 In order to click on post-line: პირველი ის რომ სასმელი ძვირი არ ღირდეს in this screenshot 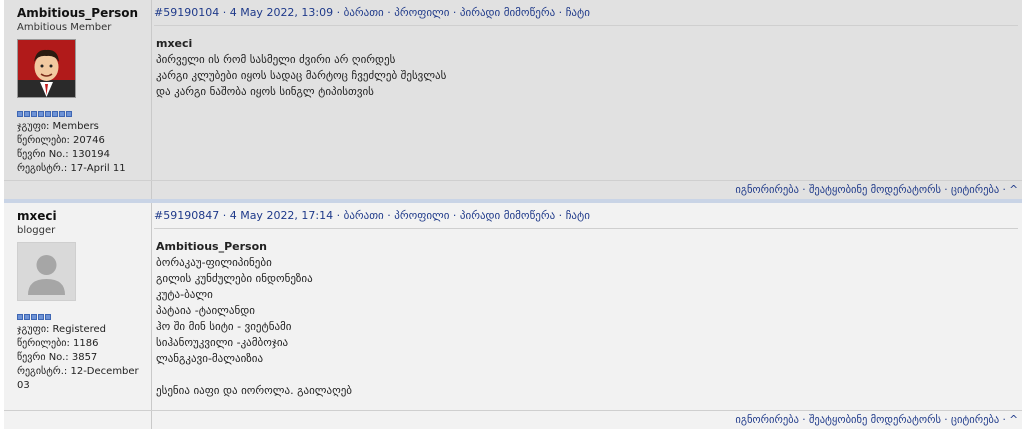, I will do `click(276, 59)`.